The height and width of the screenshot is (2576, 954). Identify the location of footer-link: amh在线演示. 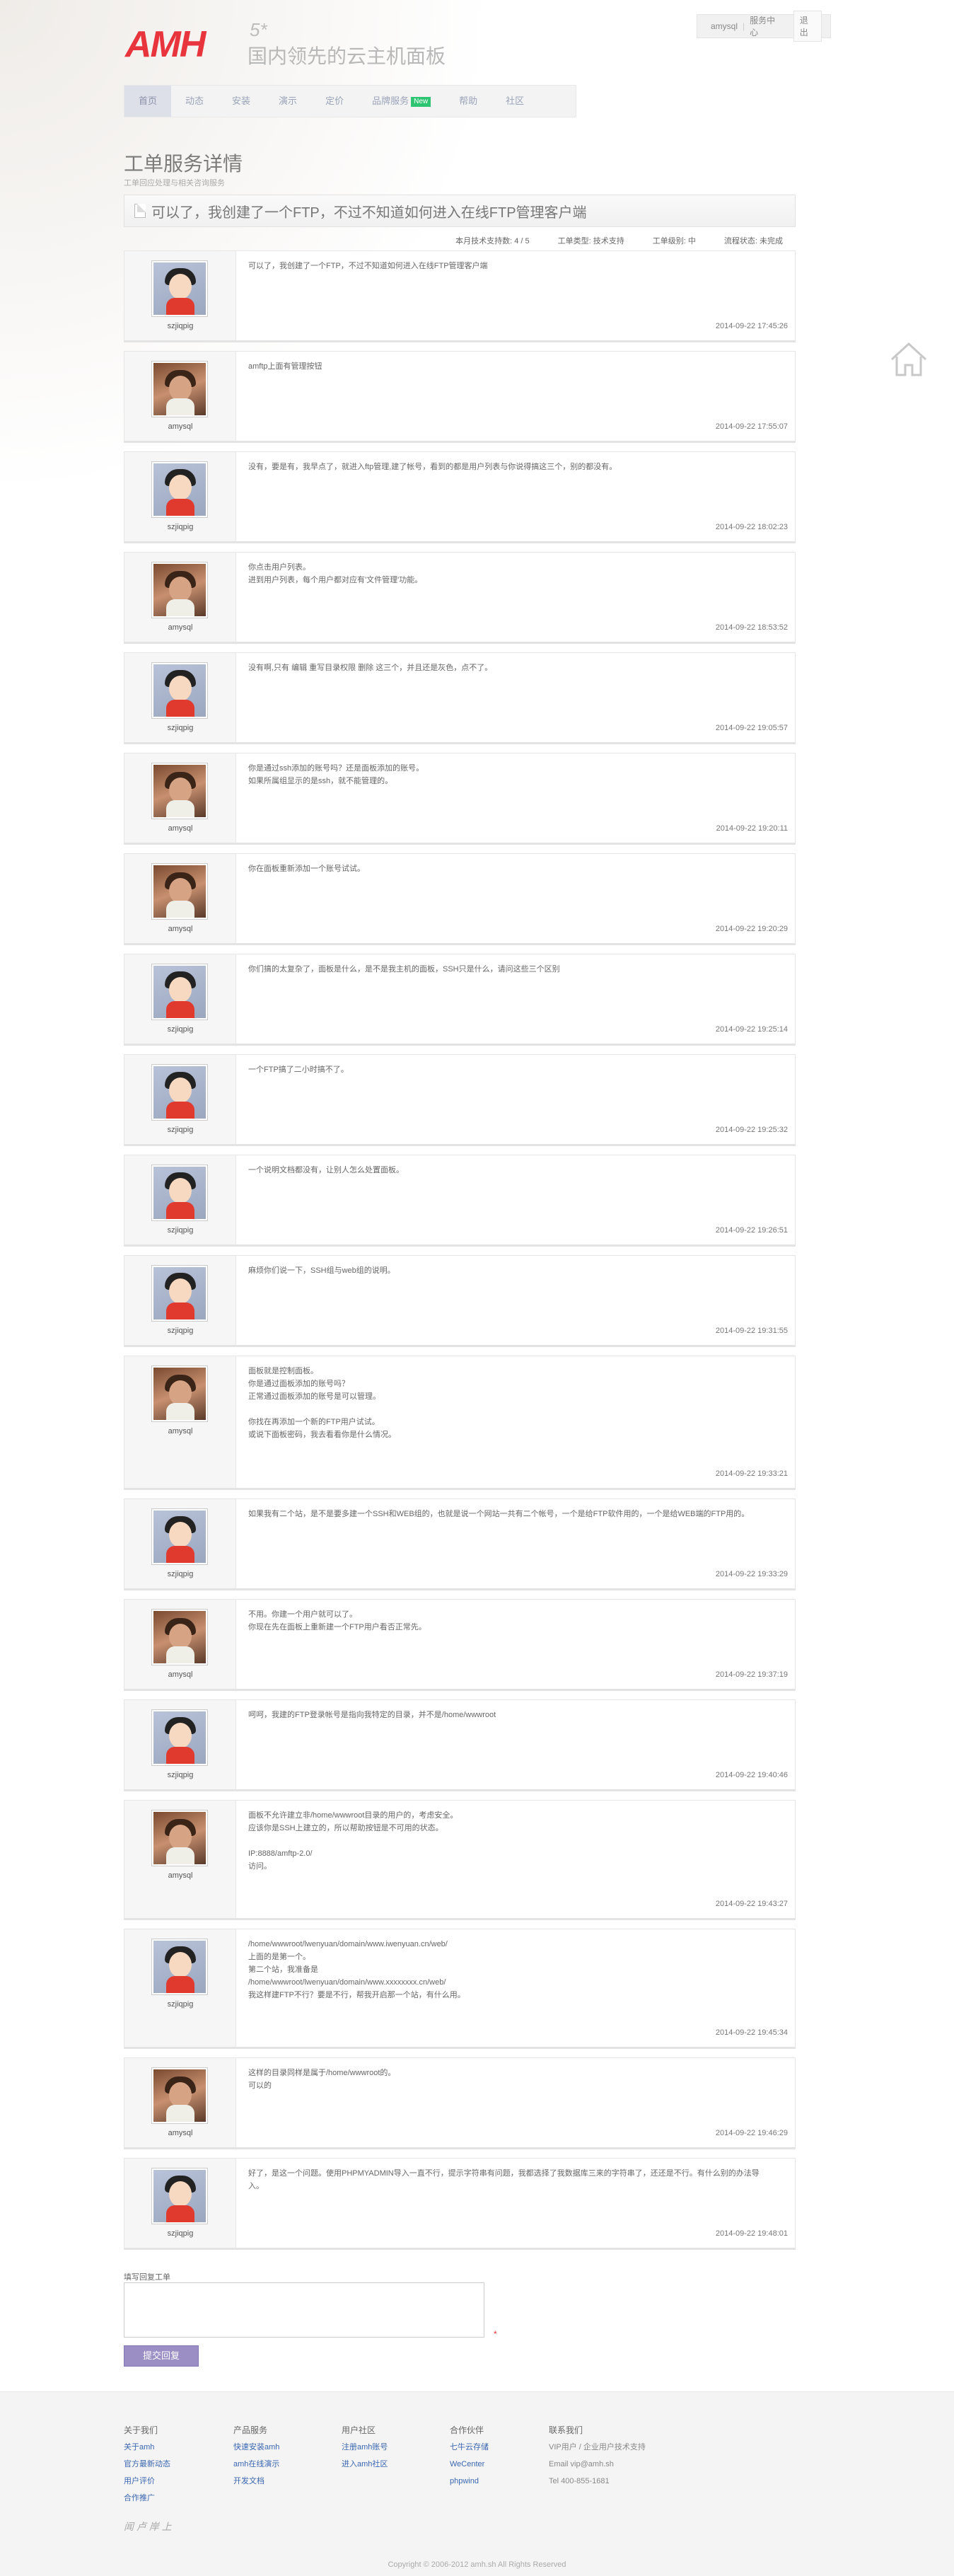
(256, 2464).